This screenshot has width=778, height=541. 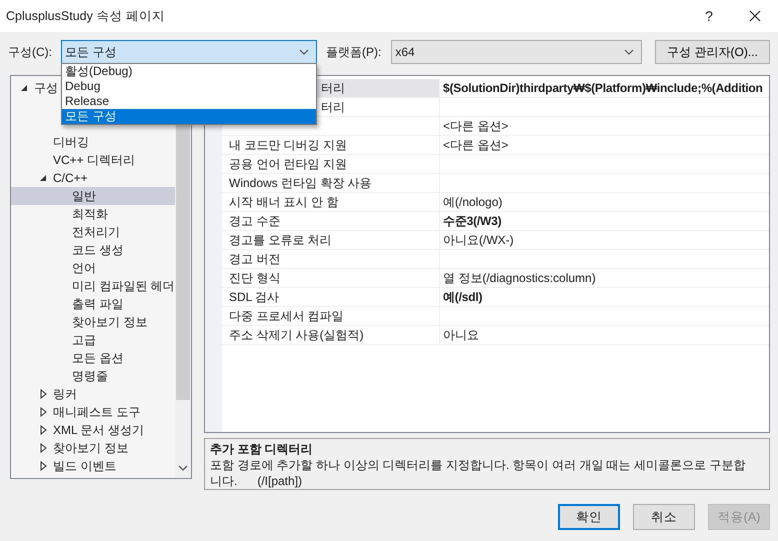 What do you see at coordinates (262, 449) in the screenshot?
I see `description-title: 추가 포함 디렉터리` at bounding box center [262, 449].